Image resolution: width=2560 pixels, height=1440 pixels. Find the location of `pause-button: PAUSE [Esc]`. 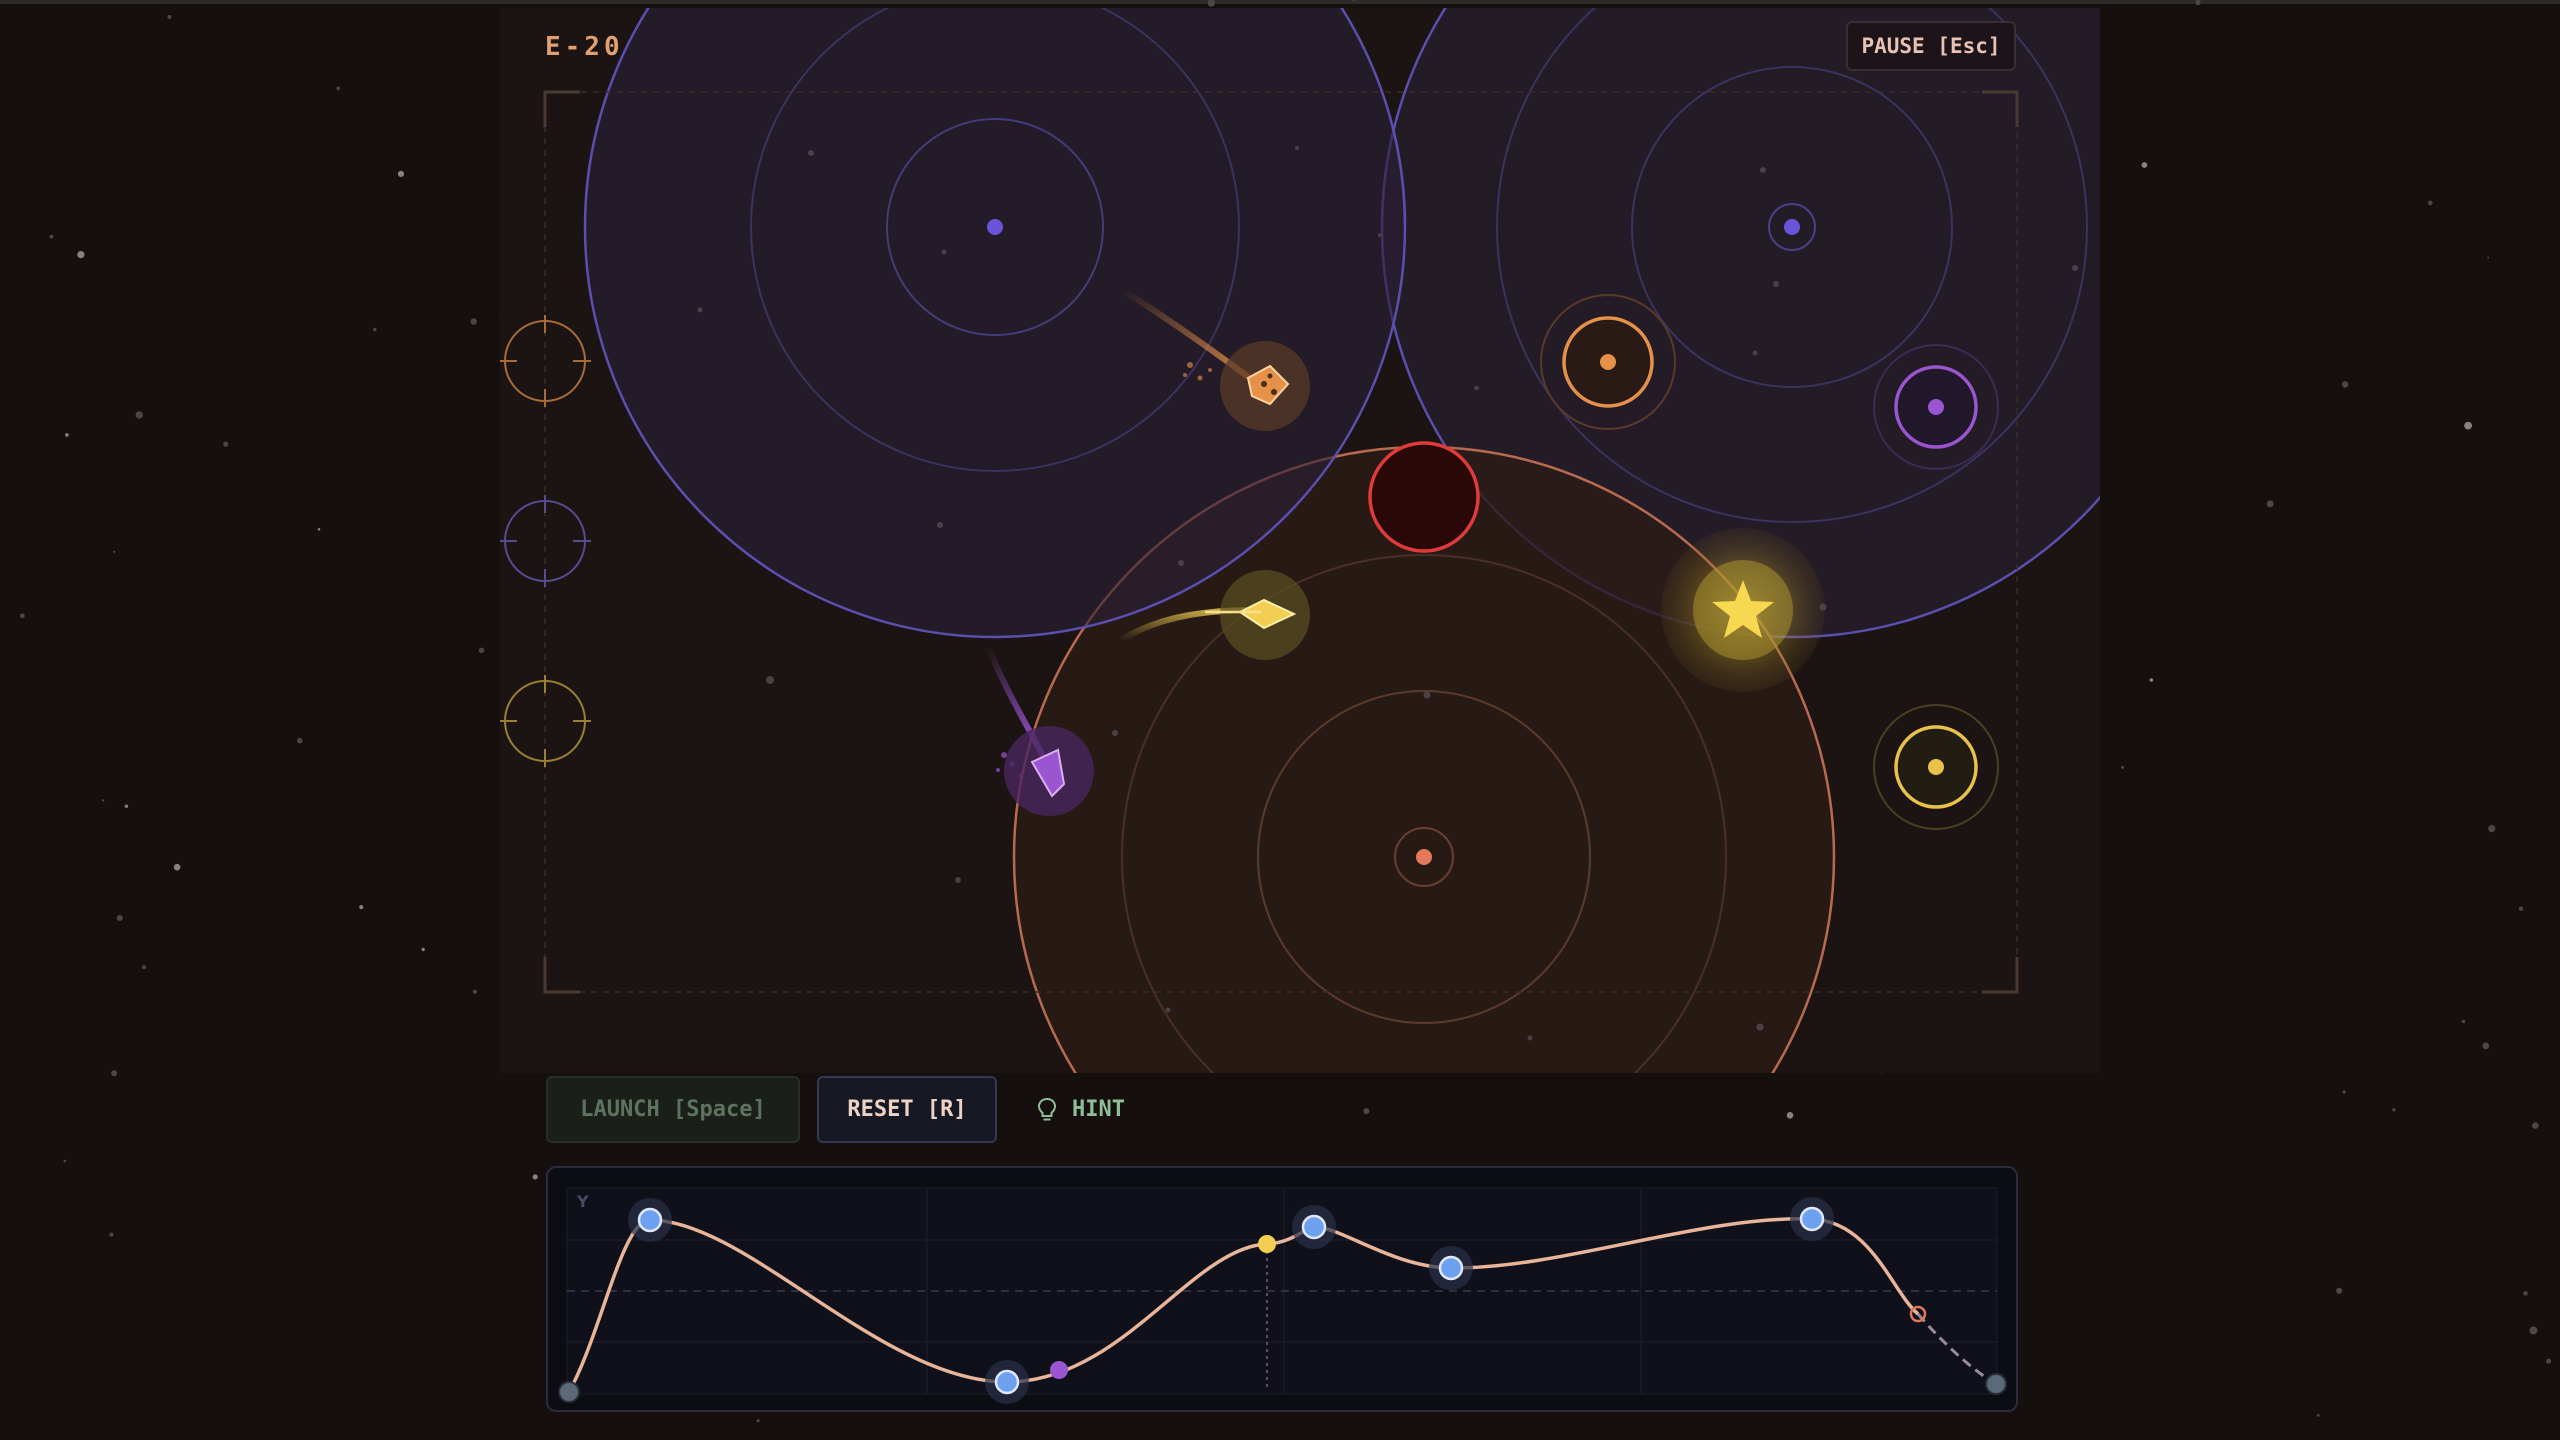

pause-button: PAUSE [Esc] is located at coordinates (1931, 46).